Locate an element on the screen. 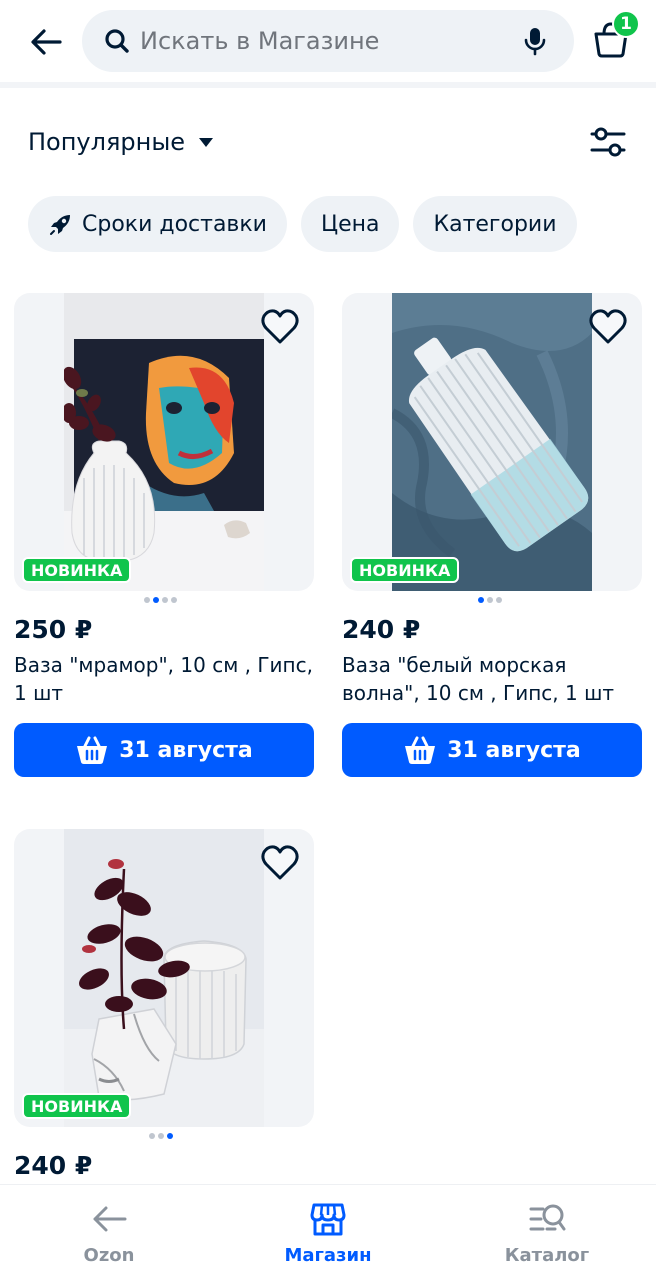 Image resolution: width=656 pixels, height=1280 pixels. nav-label: Магазин is located at coordinates (328, 1255).